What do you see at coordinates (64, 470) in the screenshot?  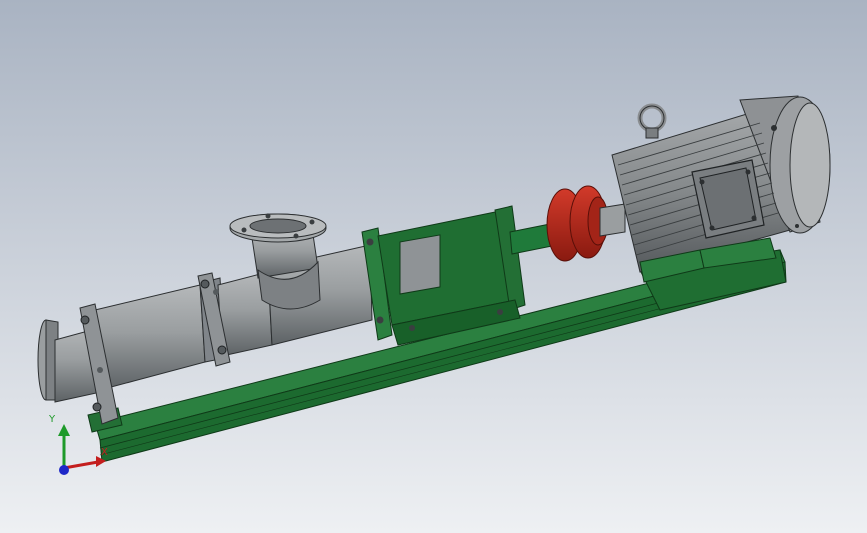 I see `z-axis-marker` at bounding box center [64, 470].